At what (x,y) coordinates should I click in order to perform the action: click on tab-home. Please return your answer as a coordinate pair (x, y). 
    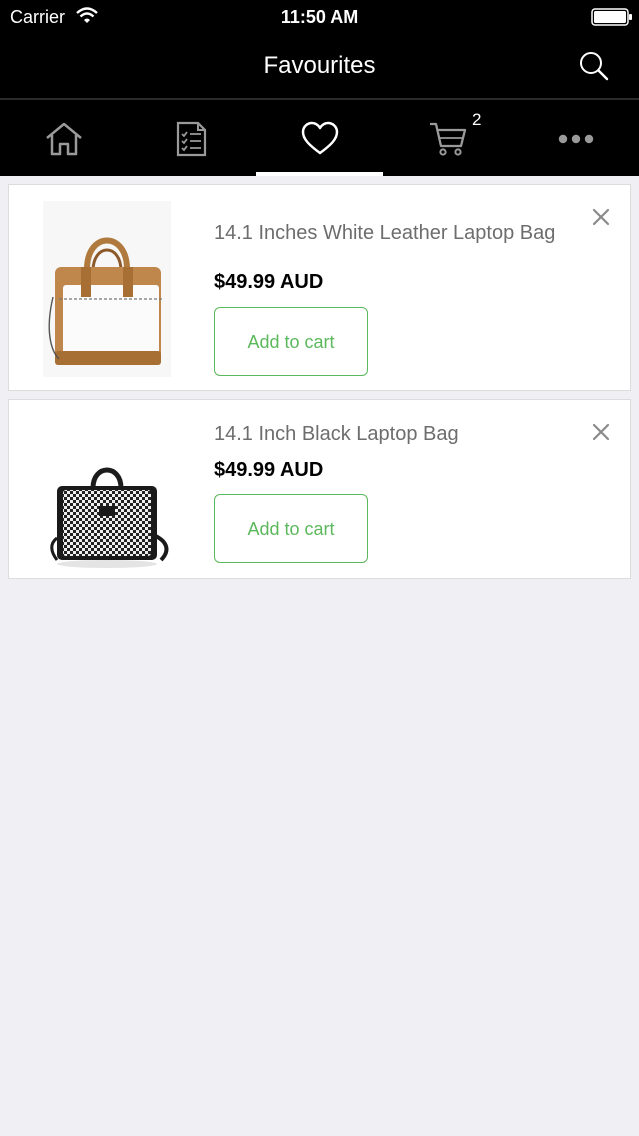
    Looking at the image, I should click on (63, 138).